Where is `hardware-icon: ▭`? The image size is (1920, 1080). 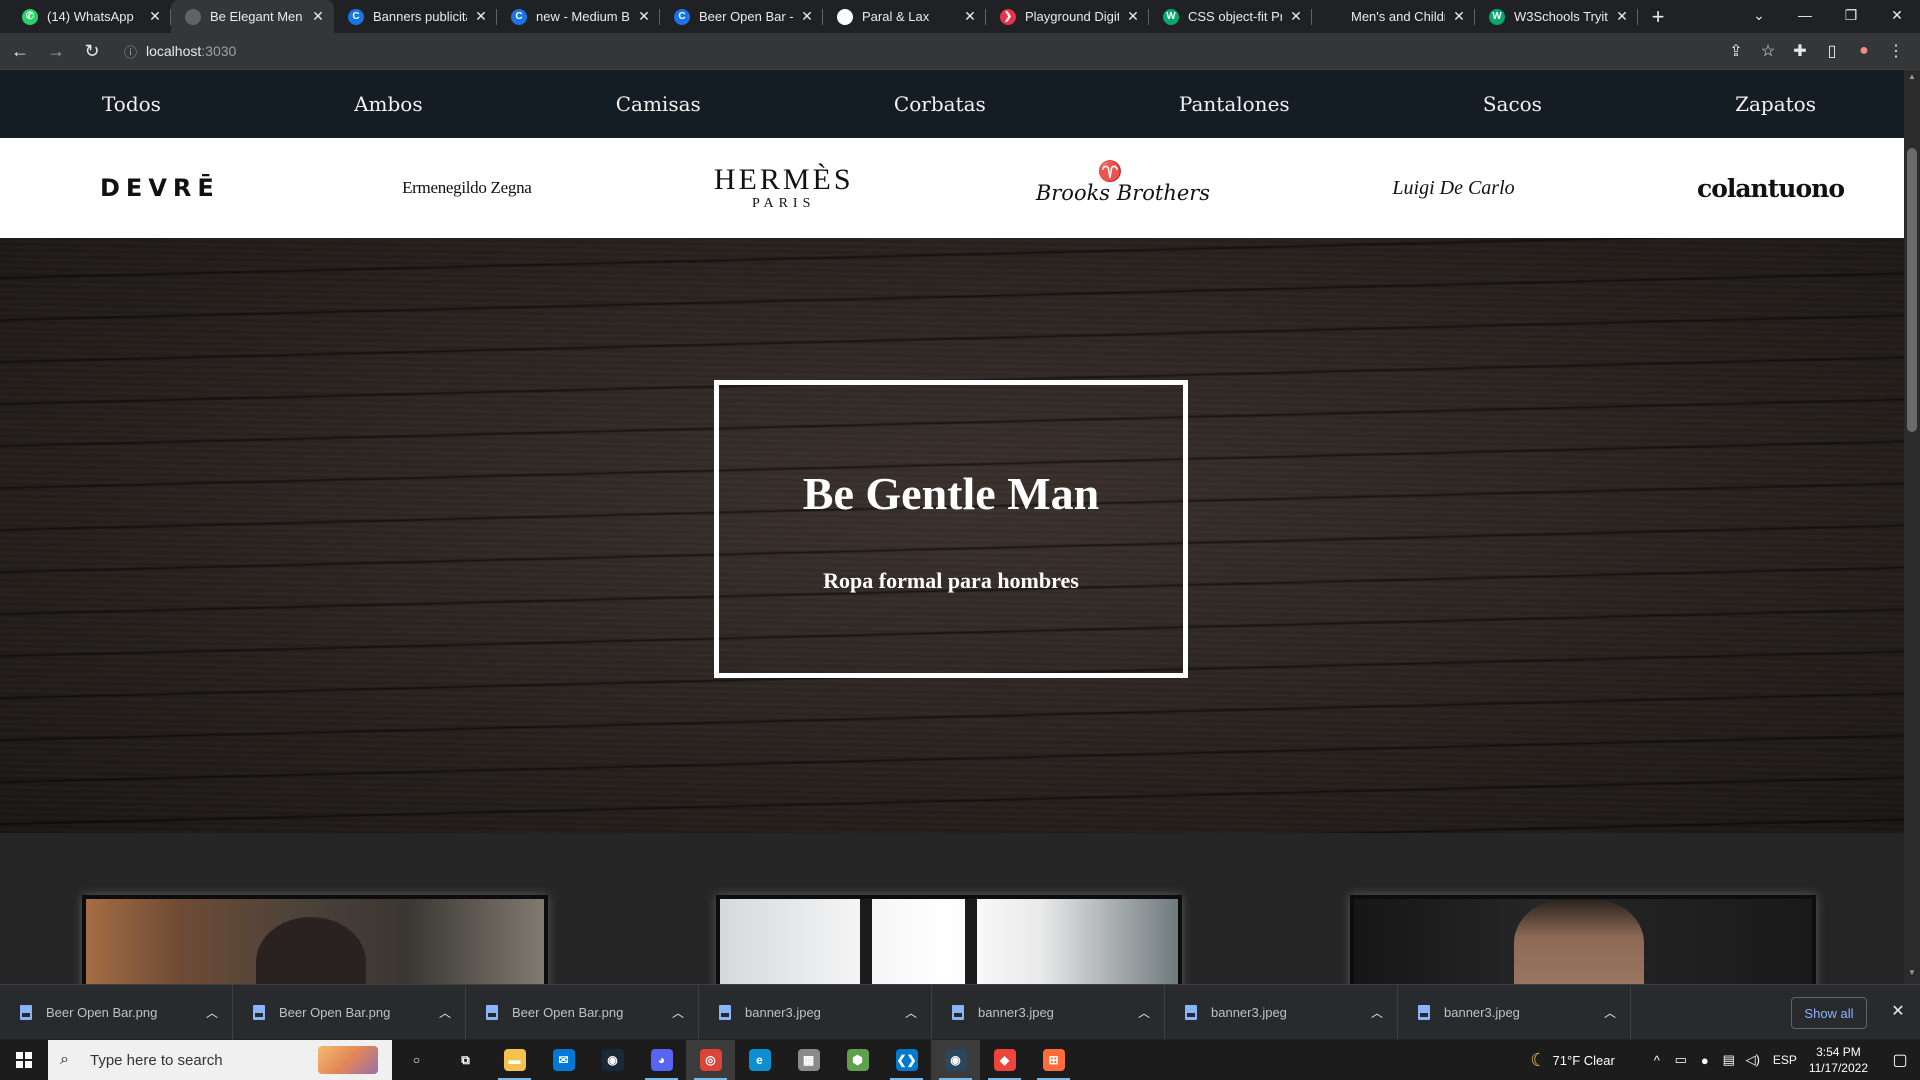
hardware-icon: ▭ is located at coordinates (1681, 1060).